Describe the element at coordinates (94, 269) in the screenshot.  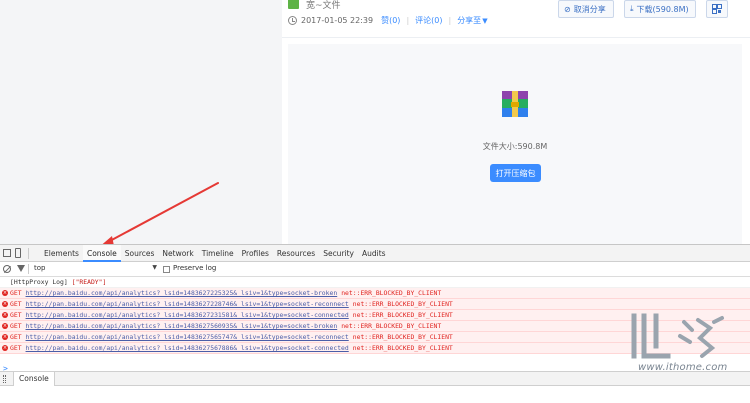
I see `context-select: top ▼` at that location.